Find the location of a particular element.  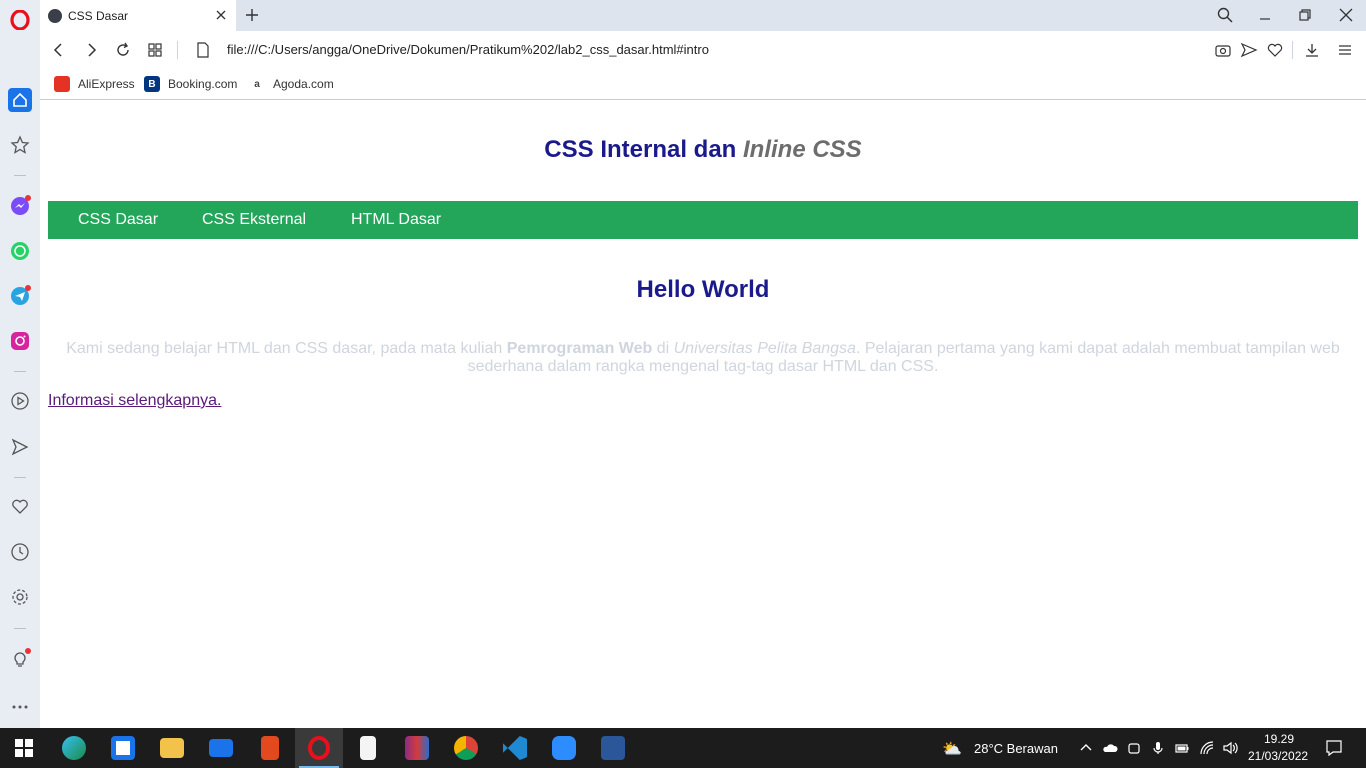

player-icon is located at coordinates (20, 401).